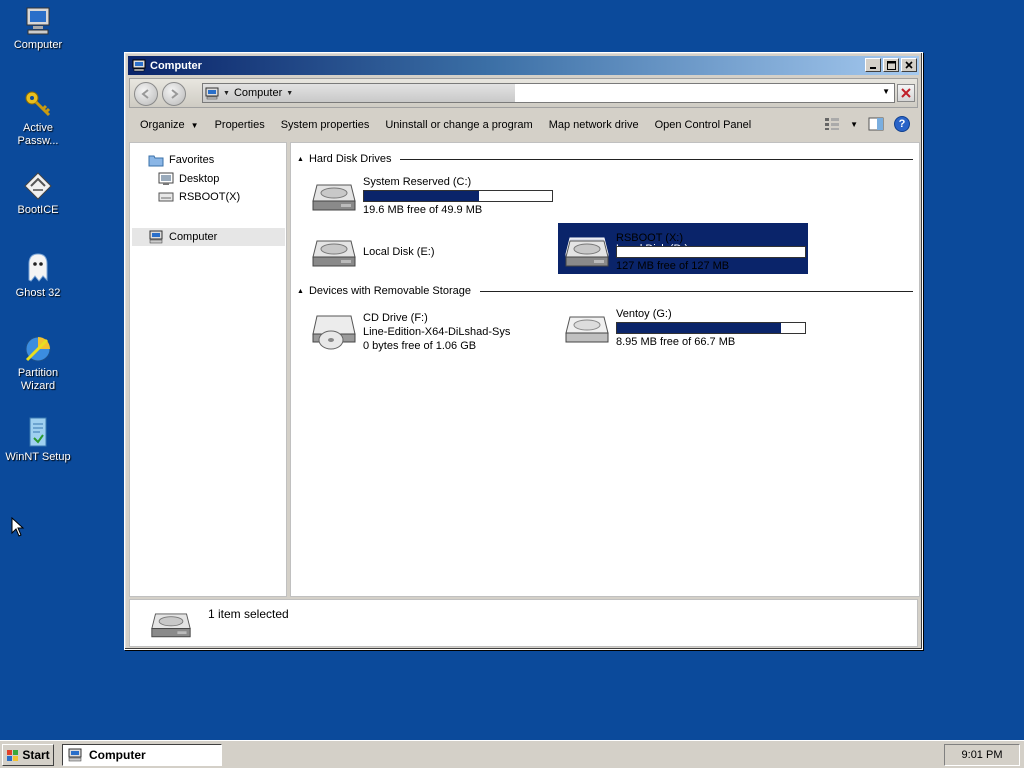  I want to click on selection-status: 1 item selected, so click(248, 614).